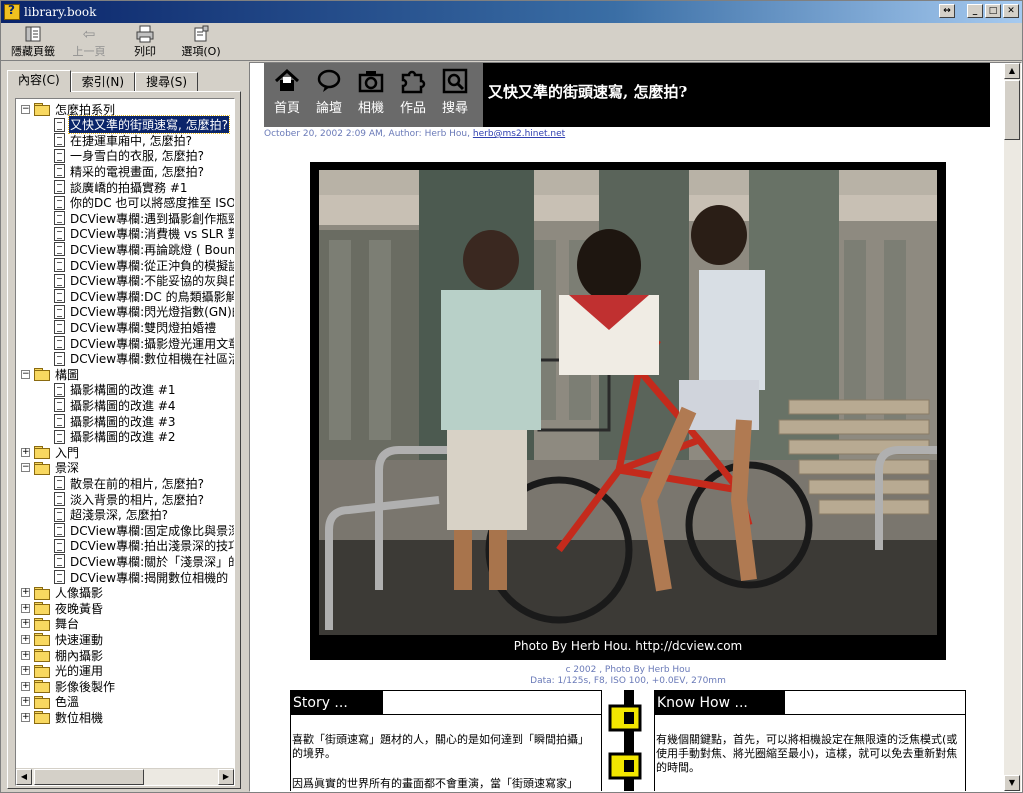 Image resolution: width=1023 pixels, height=793 pixels. What do you see at coordinates (145, 41) in the screenshot?
I see `print-button: 列印` at bounding box center [145, 41].